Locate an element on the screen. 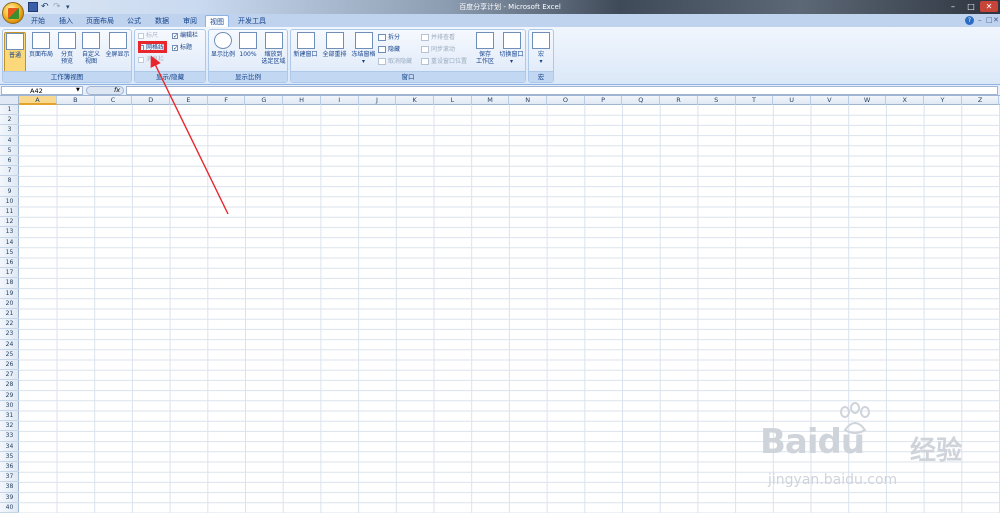 Image resolution: width=1000 pixels, height=513 pixels. workbook-restore-icon: □ is located at coordinates (989, 20).